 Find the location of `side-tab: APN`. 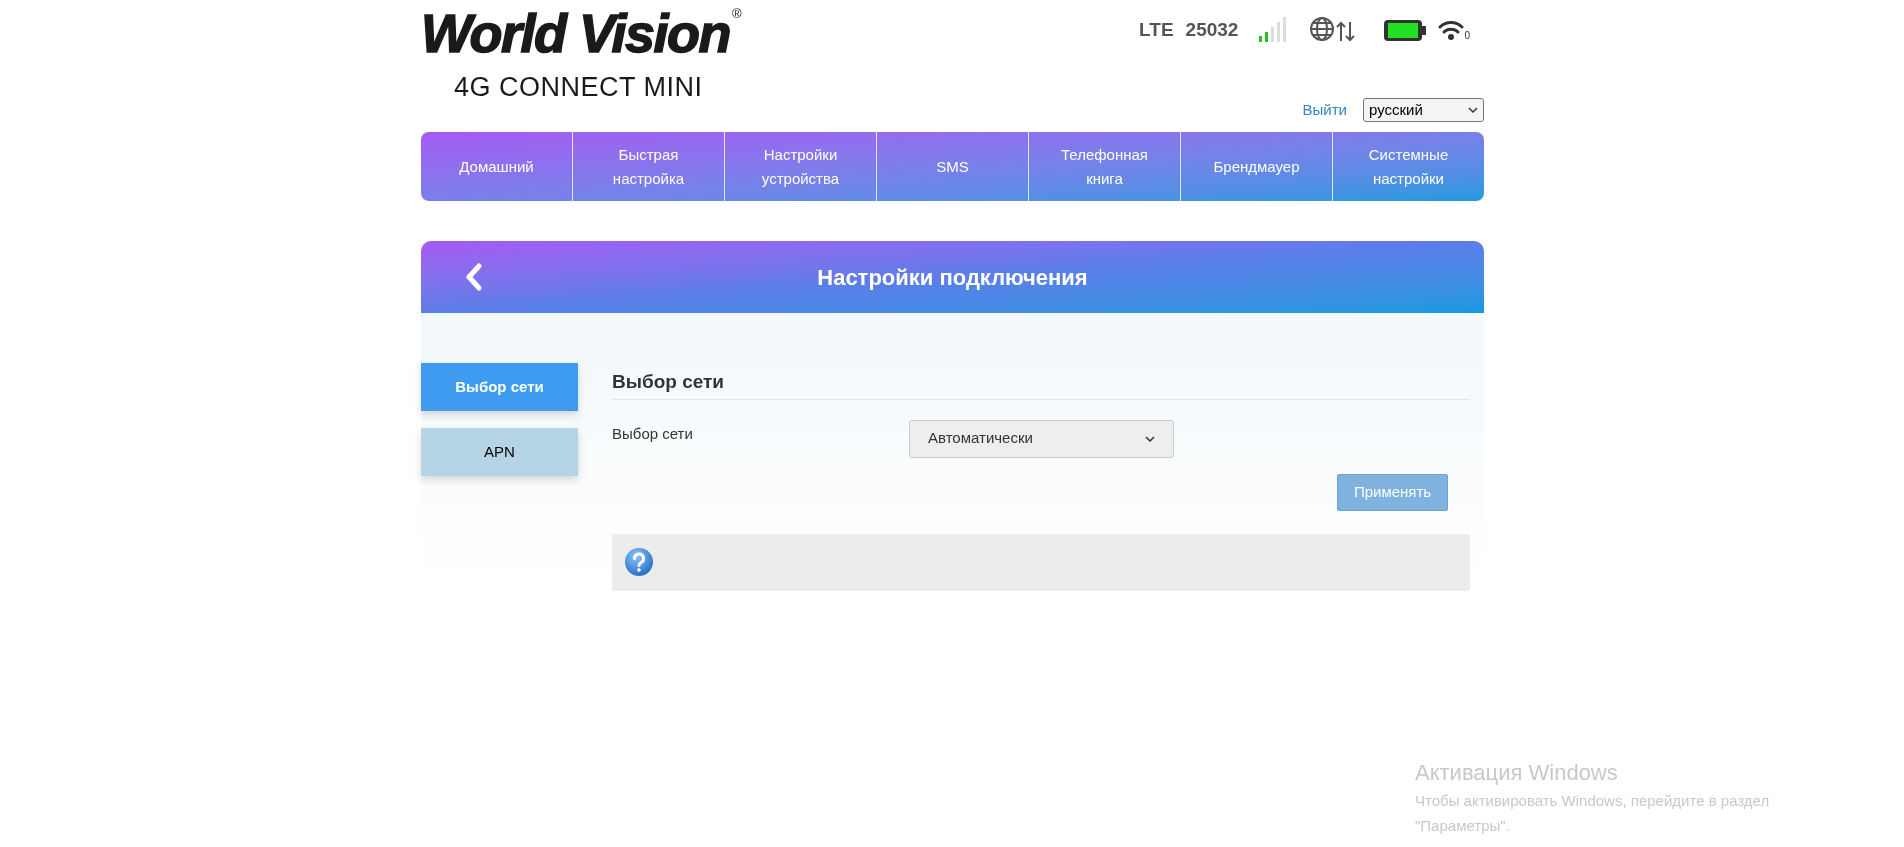

side-tab: APN is located at coordinates (499, 452).